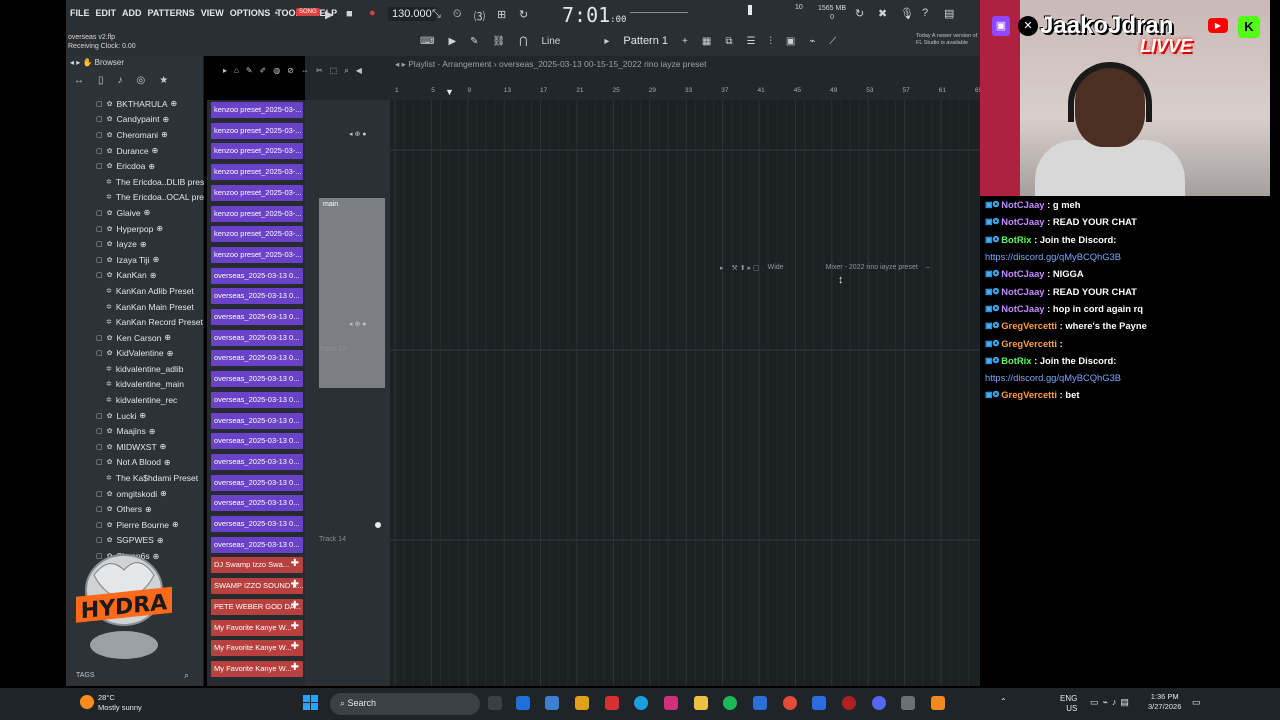  Describe the element at coordinates (135, 276) in the screenshot. I see `browser-item: ▢ ✿ KanKan ⊕` at that location.